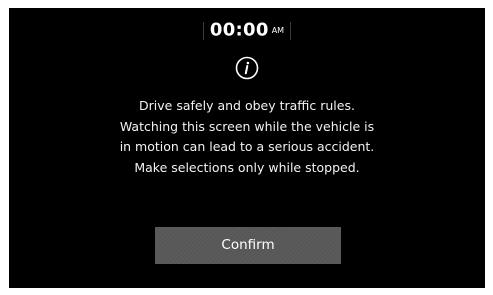 The height and width of the screenshot is (295, 493). Describe the element at coordinates (248, 245) in the screenshot. I see `confirm-button: Confirm` at that location.